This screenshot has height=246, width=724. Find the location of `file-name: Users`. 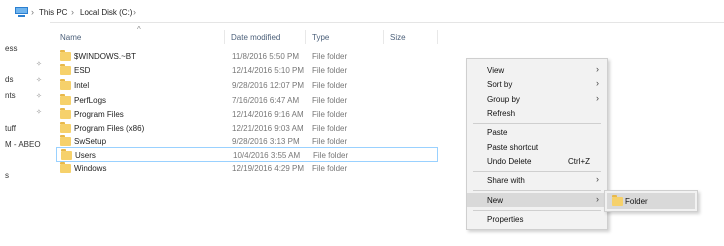

file-name: Users is located at coordinates (85, 155).